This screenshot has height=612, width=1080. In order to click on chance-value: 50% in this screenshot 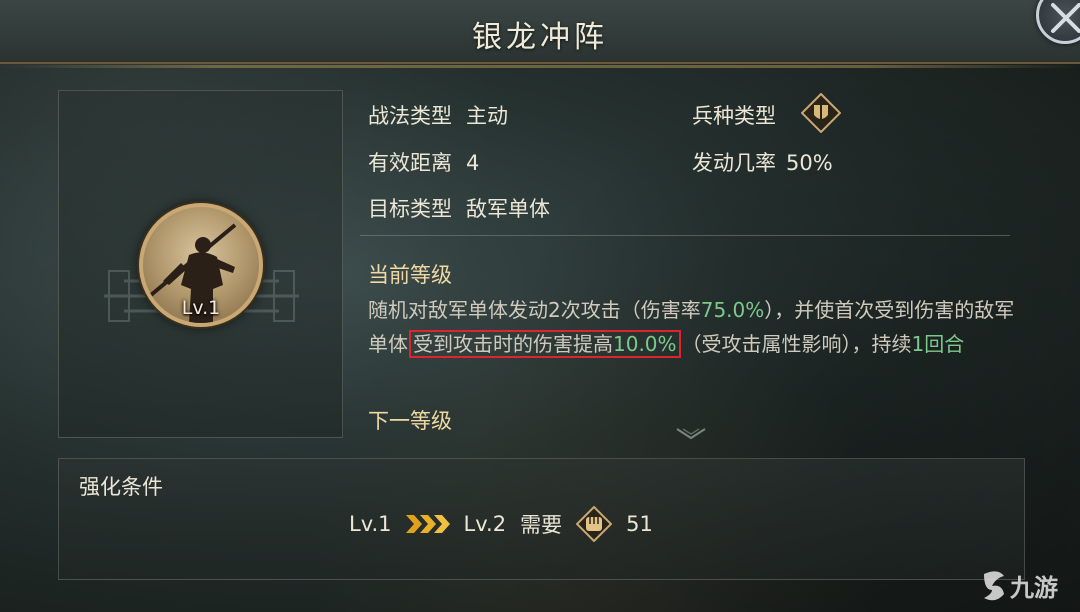, I will do `click(809, 163)`.